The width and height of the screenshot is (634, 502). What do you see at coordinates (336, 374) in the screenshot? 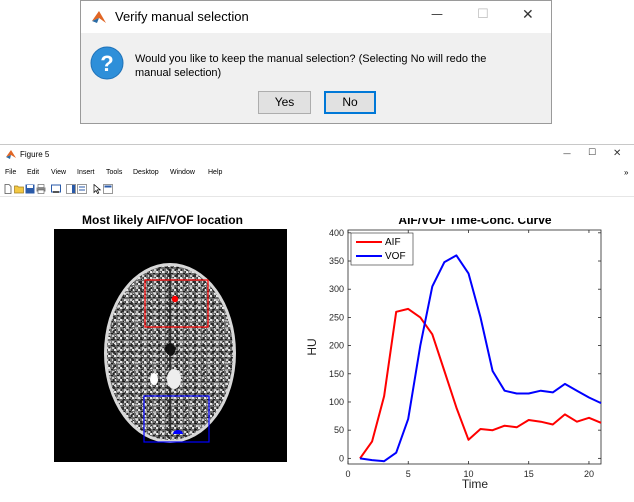
I see `y-tick-label: 150` at bounding box center [336, 374].